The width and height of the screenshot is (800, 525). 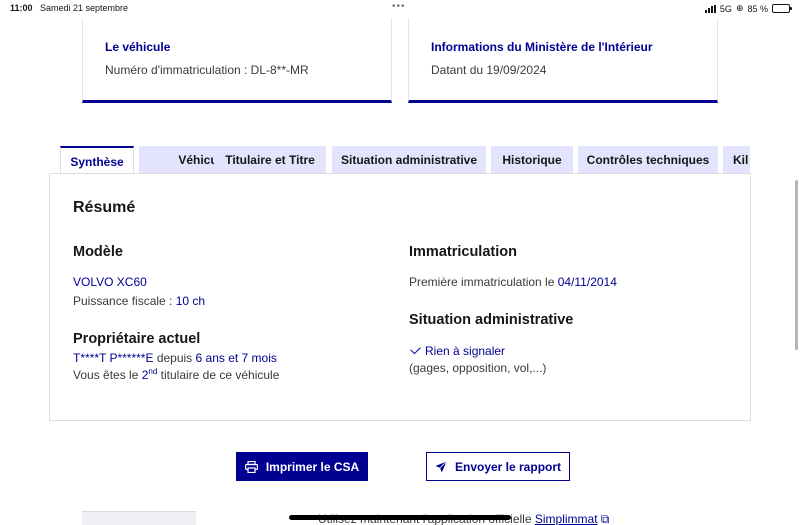 I want to click on first-registration-label: Première immatriculation le, so click(x=483, y=282).